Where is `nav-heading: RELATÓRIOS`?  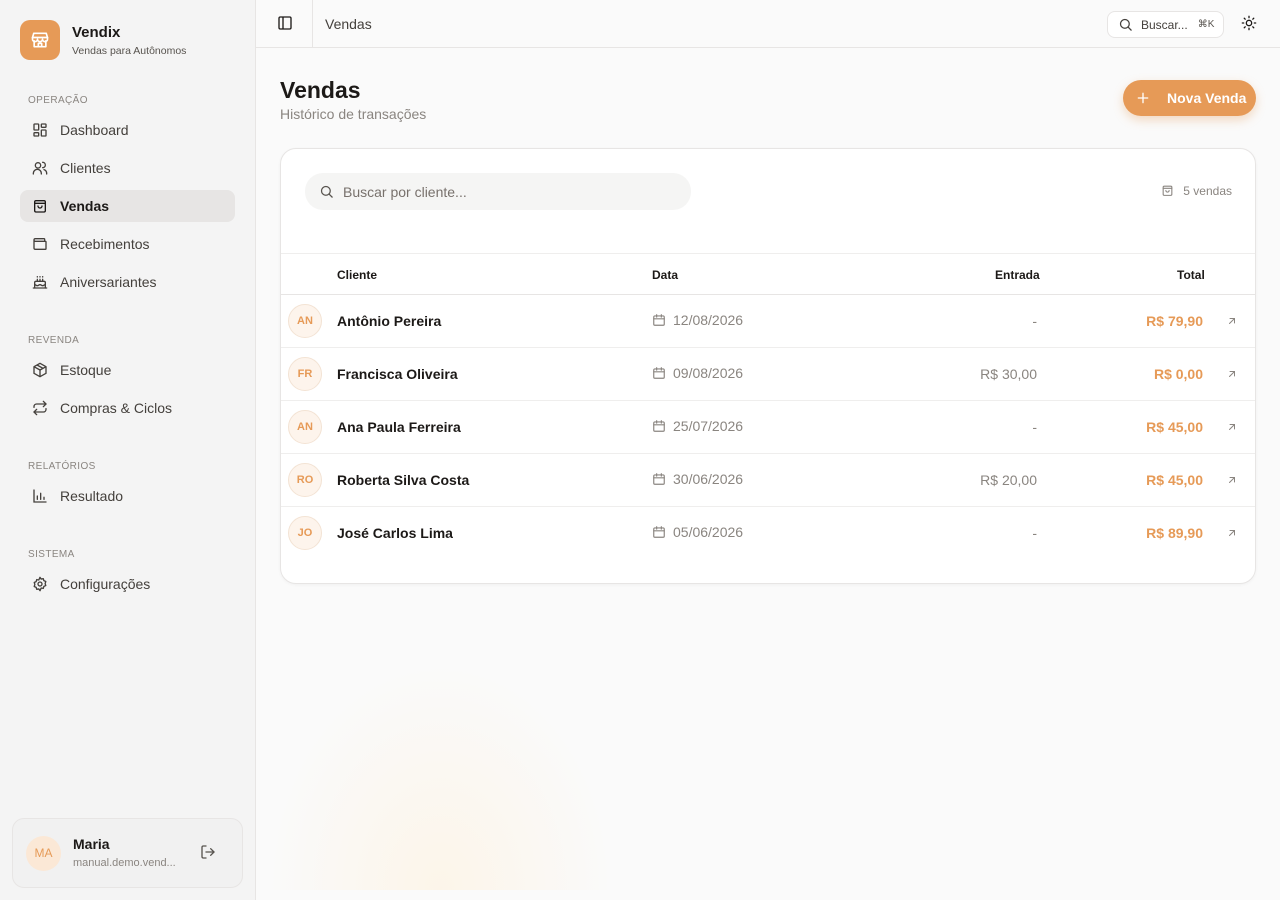 nav-heading: RELATÓRIOS is located at coordinates (62, 466).